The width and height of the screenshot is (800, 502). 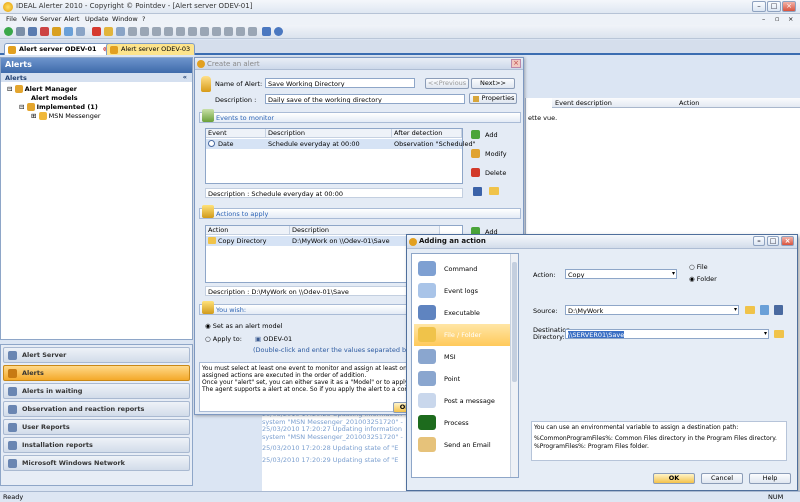 I want to click on menu-help: ?, so click(x=143, y=19).